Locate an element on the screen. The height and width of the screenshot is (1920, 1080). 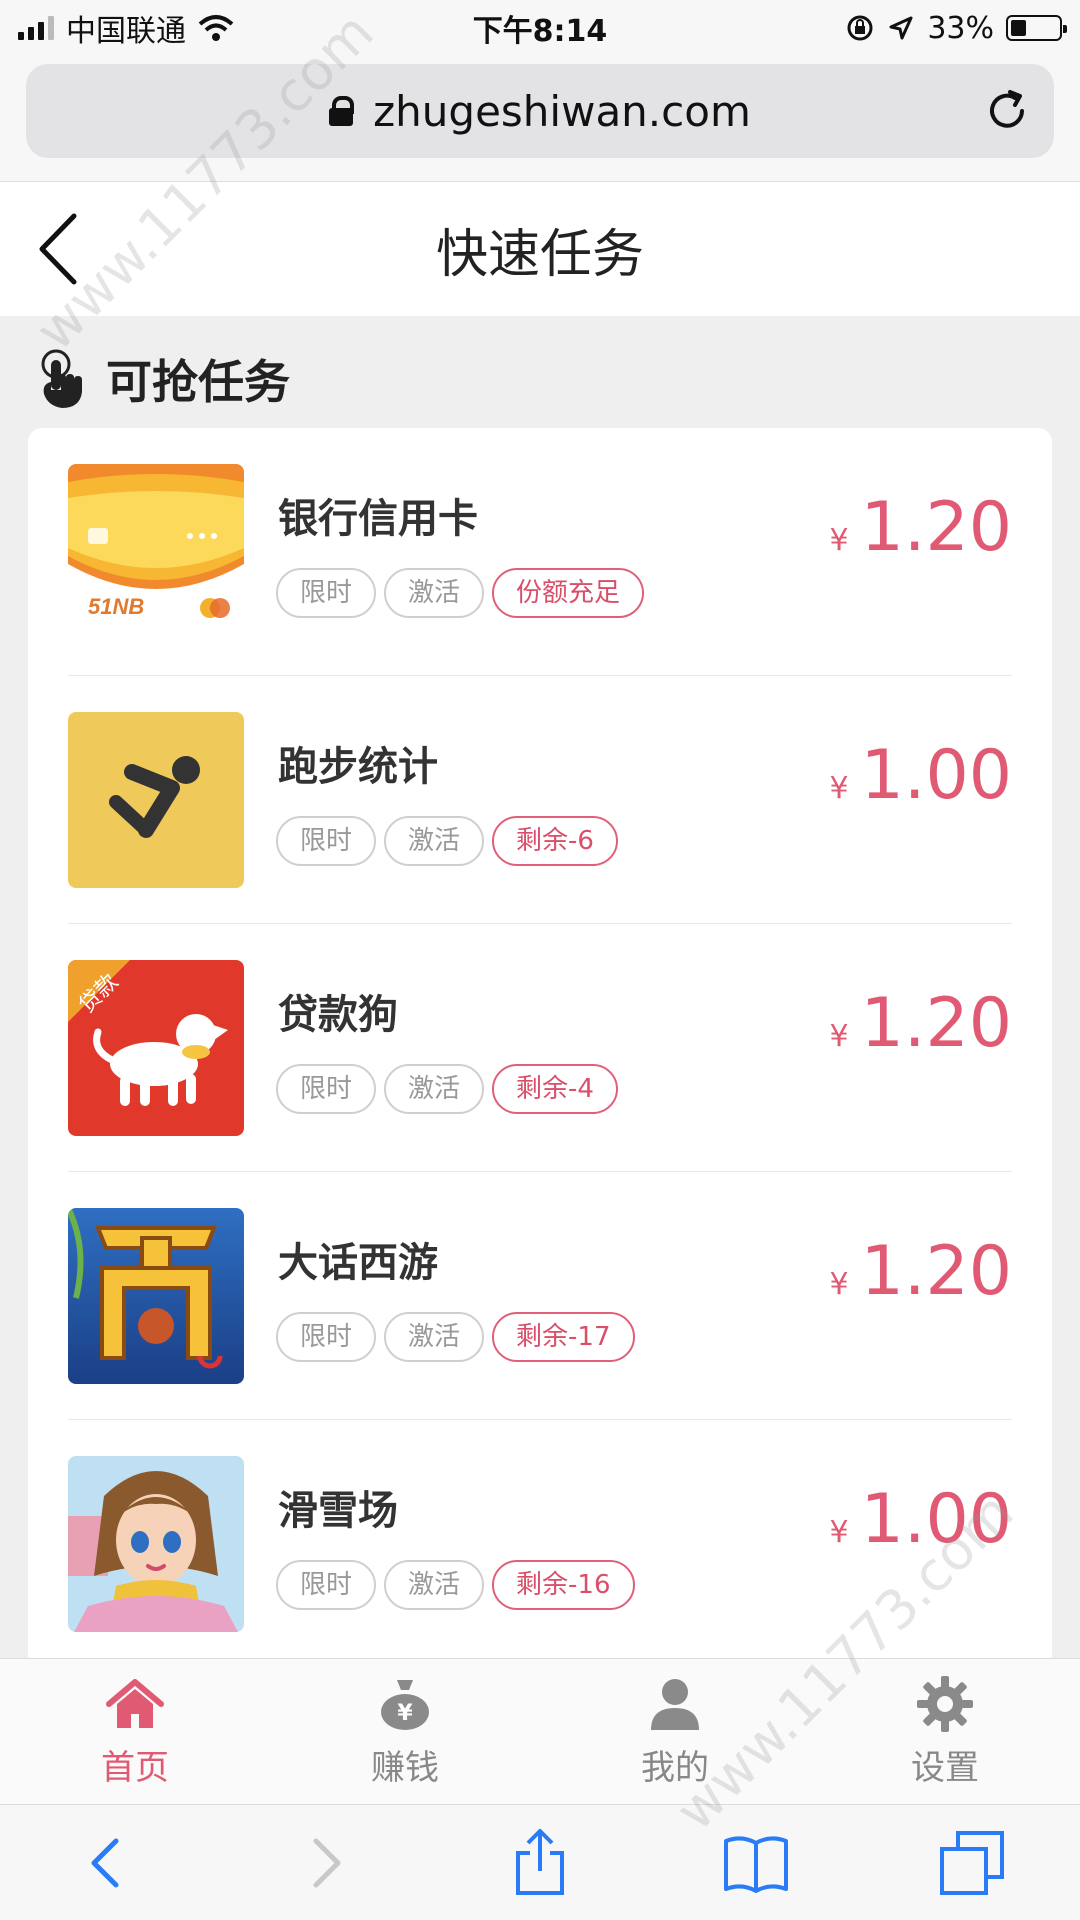
tab-mine: 我的 is located at coordinates (675, 1731).